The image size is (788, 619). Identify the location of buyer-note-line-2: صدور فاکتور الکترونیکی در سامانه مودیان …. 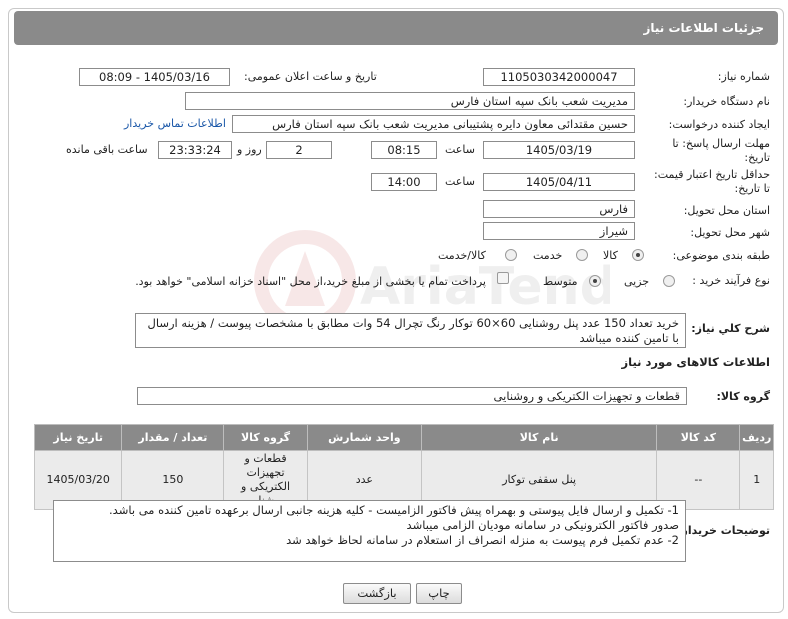
(542, 525).